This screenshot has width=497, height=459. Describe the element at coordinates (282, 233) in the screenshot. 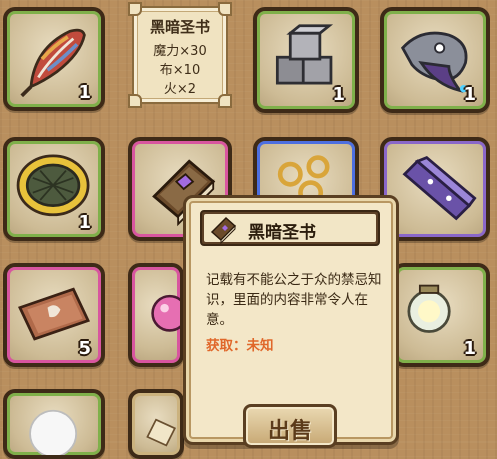

I see `tooltip-title: 黑暗圣书` at that location.